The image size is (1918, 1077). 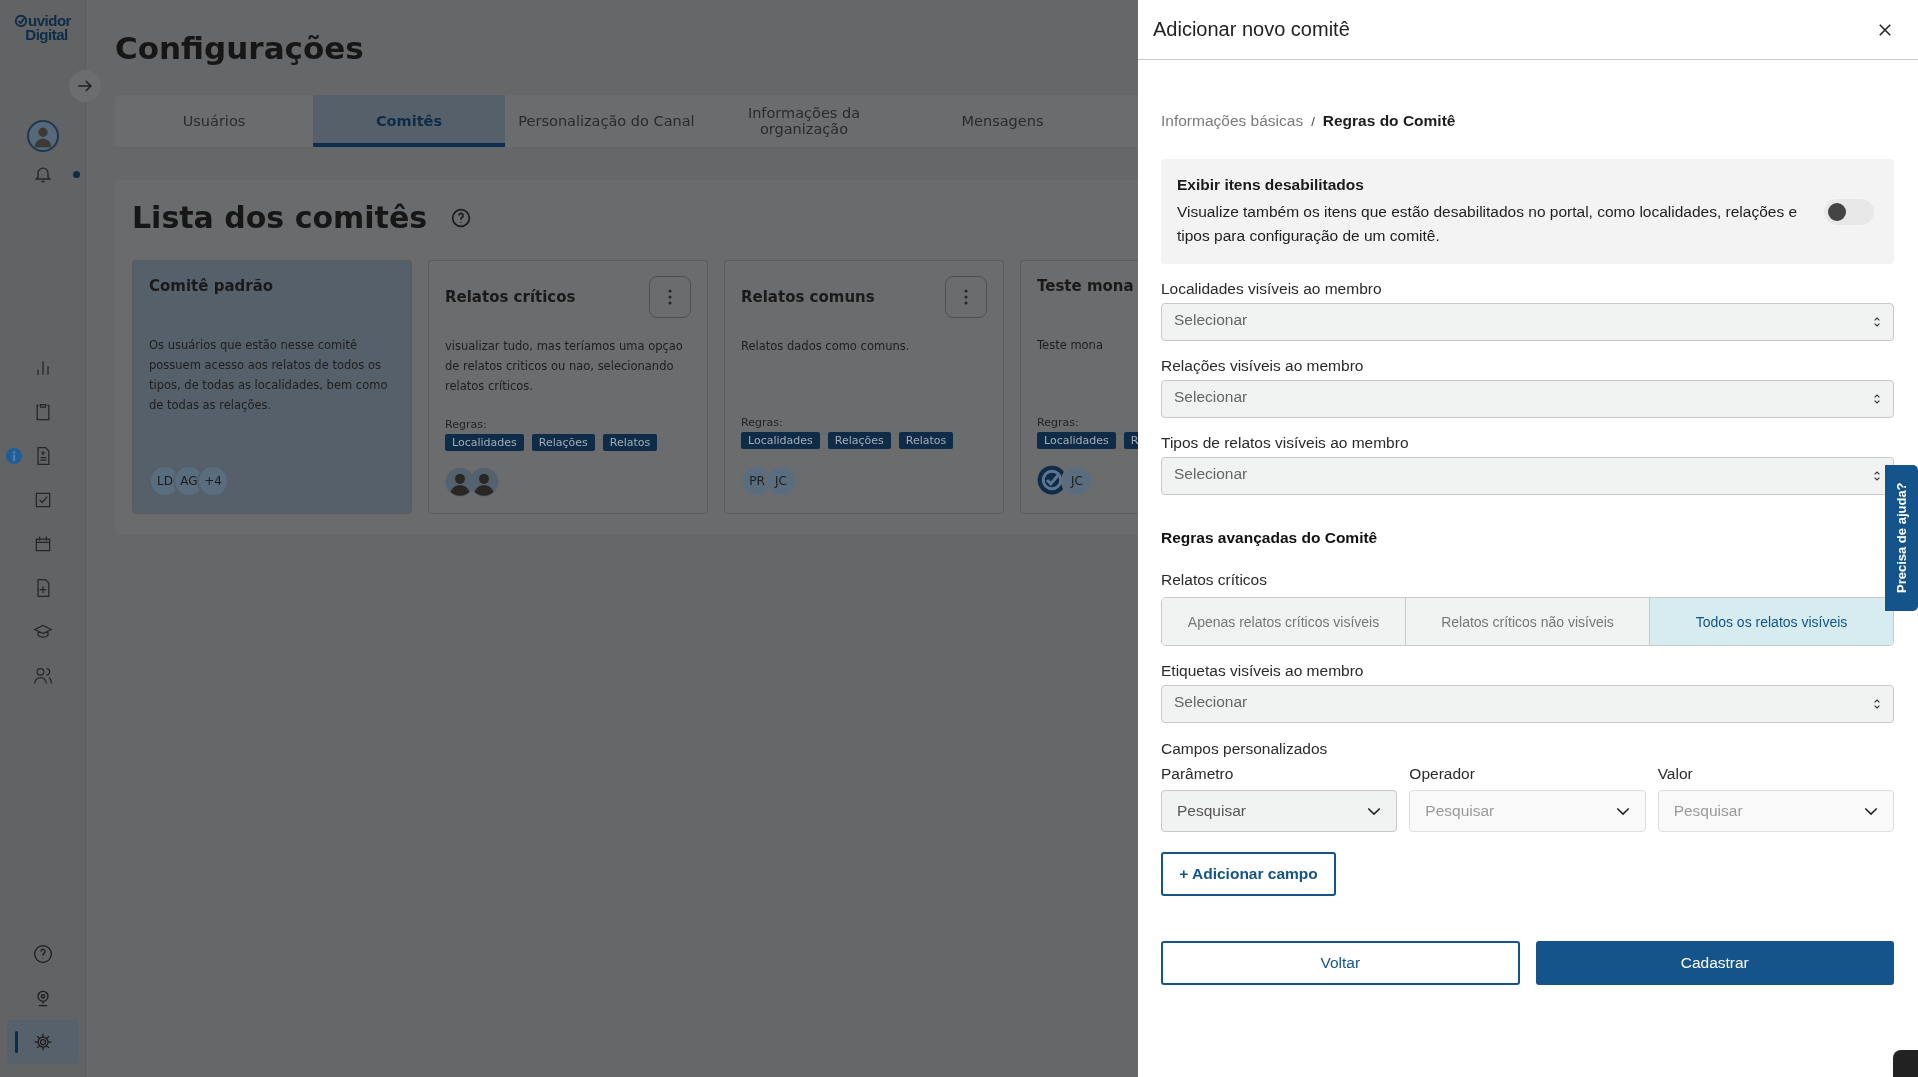 I want to click on card-description: Teste mona, so click(x=1070, y=345).